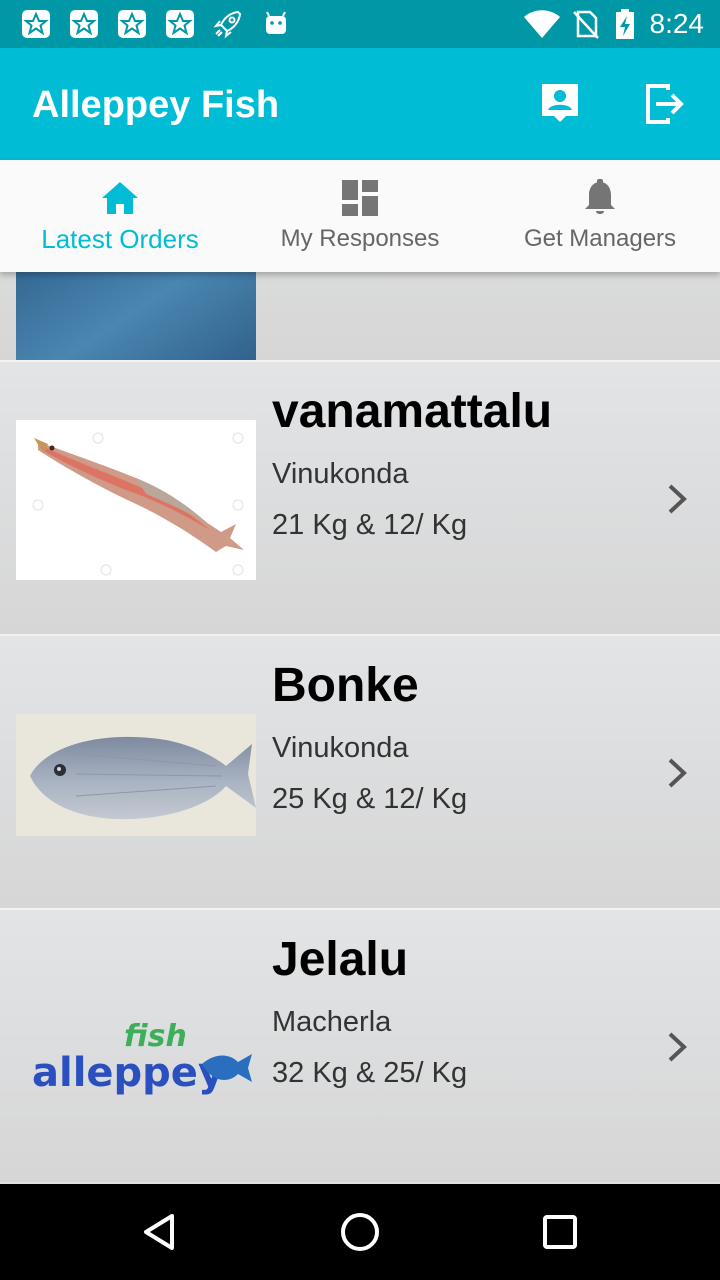 The image size is (720, 1280). I want to click on system-nav-bar, so click(360, 1232).